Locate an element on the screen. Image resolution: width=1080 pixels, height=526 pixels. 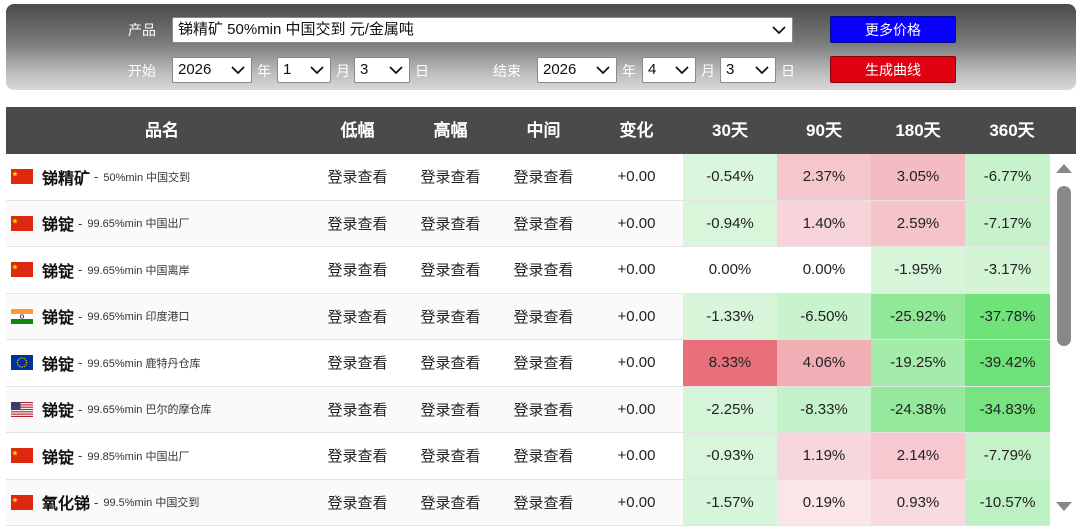
end-year-select: 2026 is located at coordinates (577, 70).